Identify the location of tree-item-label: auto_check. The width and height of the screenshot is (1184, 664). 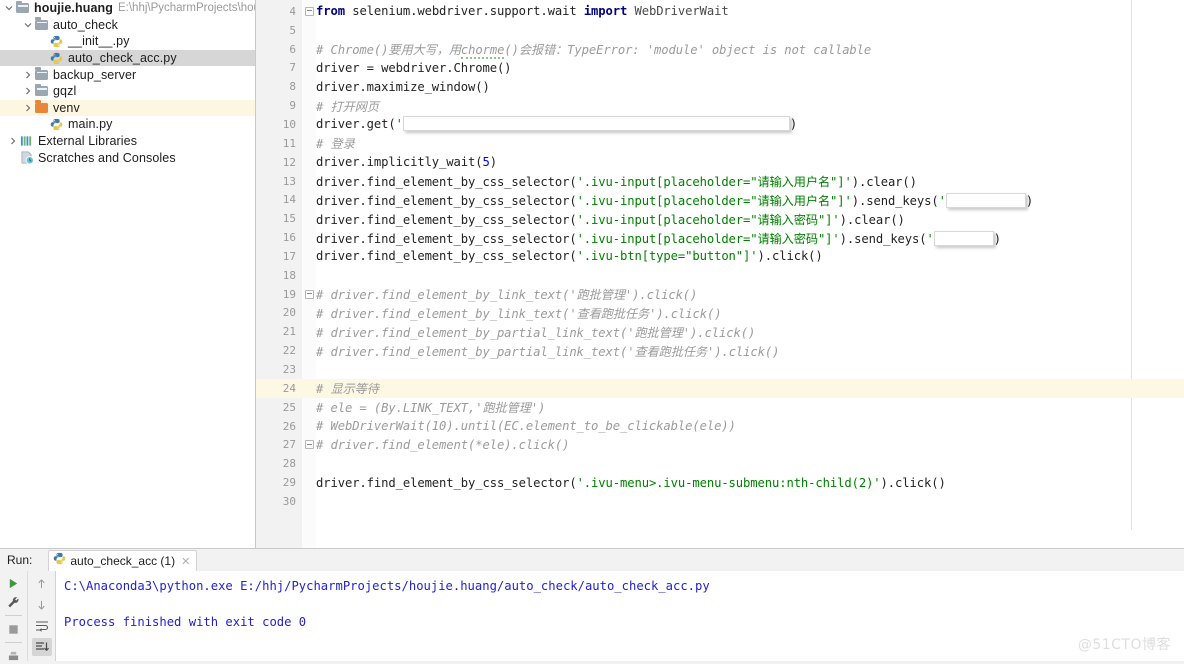
(85, 24).